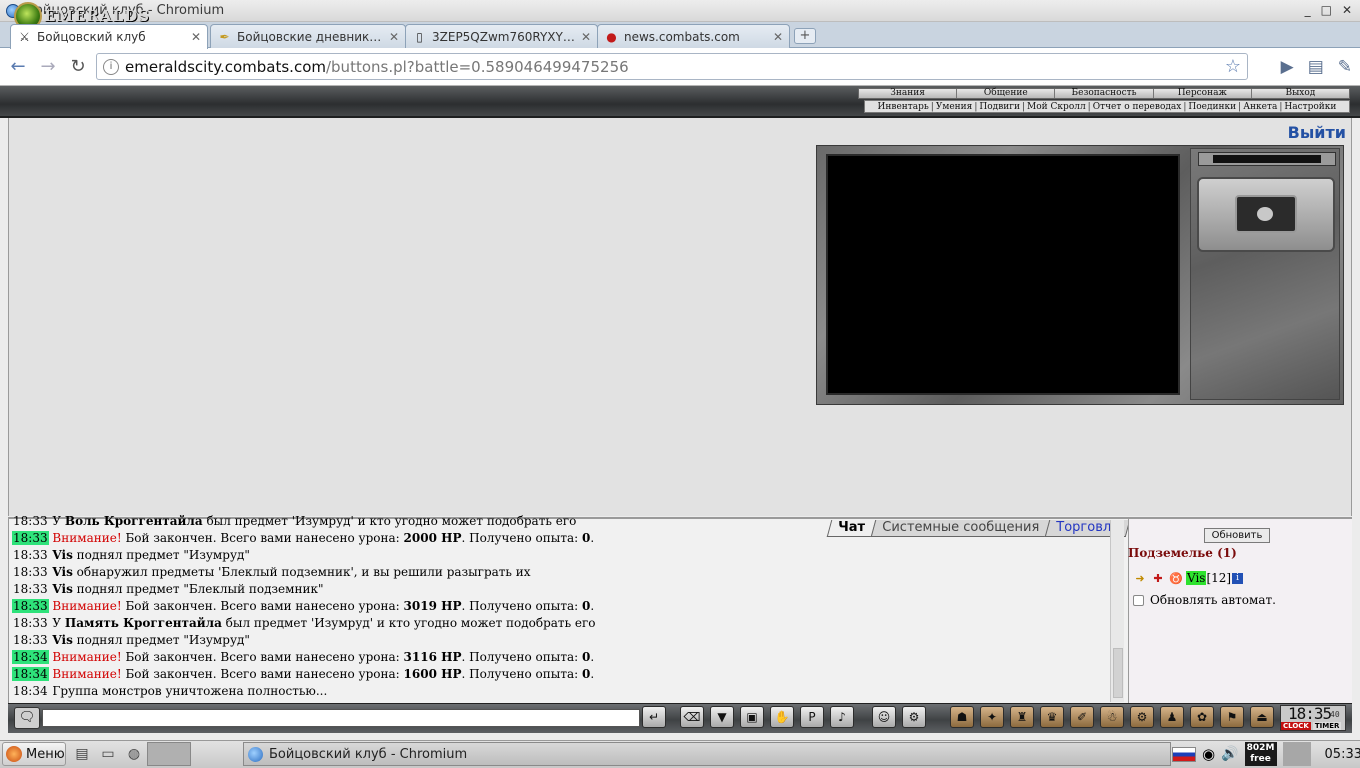 The image size is (1360, 768). I want to click on tab-fight-club: ⚔ Бойцовский клуб ✕, so click(109, 36).